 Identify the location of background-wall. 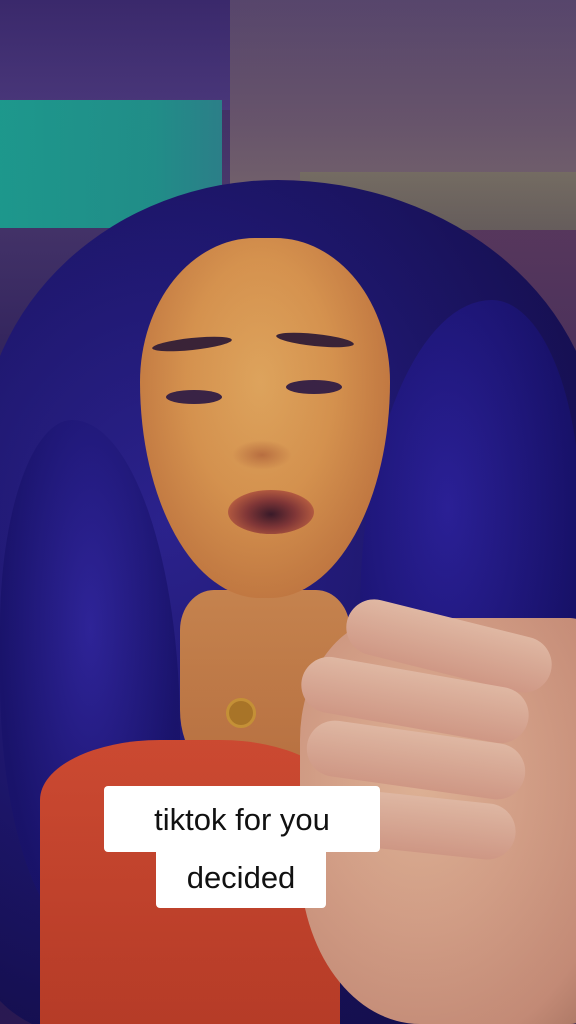
(115, 55).